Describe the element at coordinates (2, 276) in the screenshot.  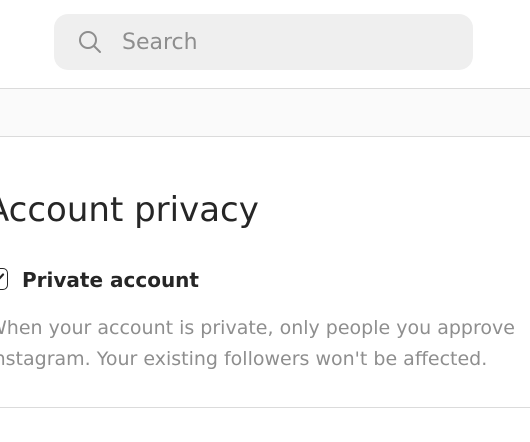
I see `checkmark-icon` at that location.